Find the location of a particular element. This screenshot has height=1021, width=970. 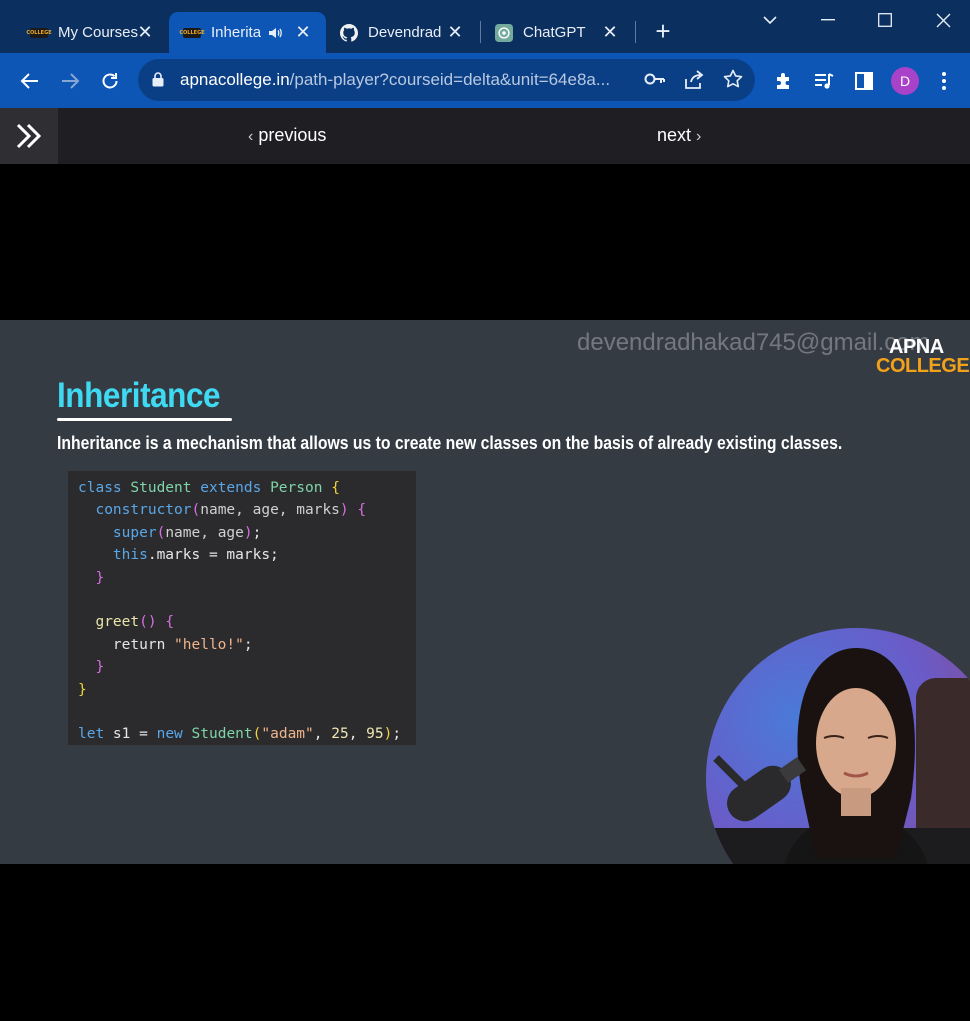

lock-icon is located at coordinates (158, 82).